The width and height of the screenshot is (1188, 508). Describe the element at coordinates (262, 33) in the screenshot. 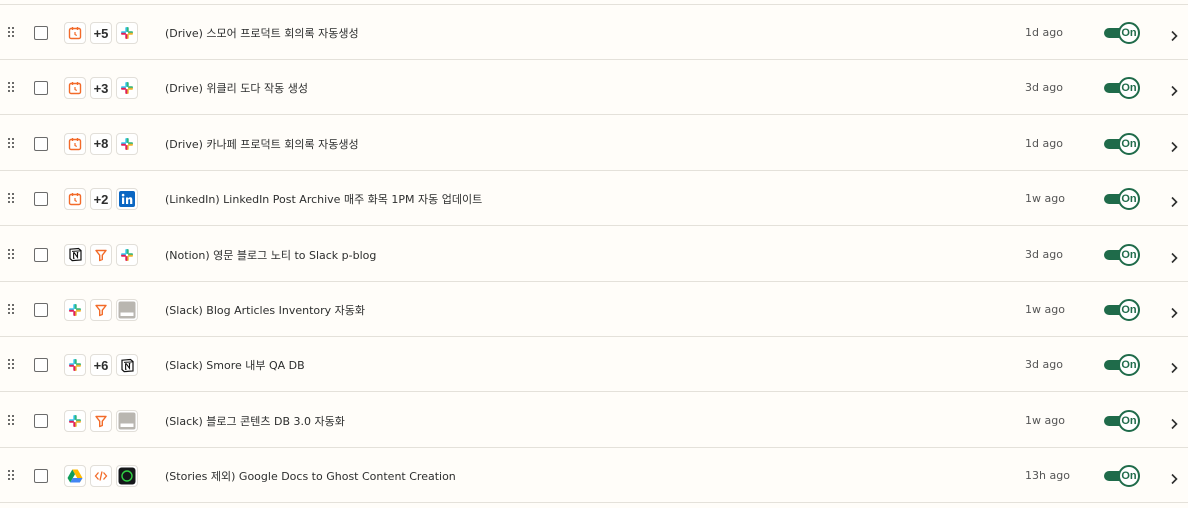

I see `zap-title: (Drive) 스모어 프로덕트 회의록 자동생성` at that location.